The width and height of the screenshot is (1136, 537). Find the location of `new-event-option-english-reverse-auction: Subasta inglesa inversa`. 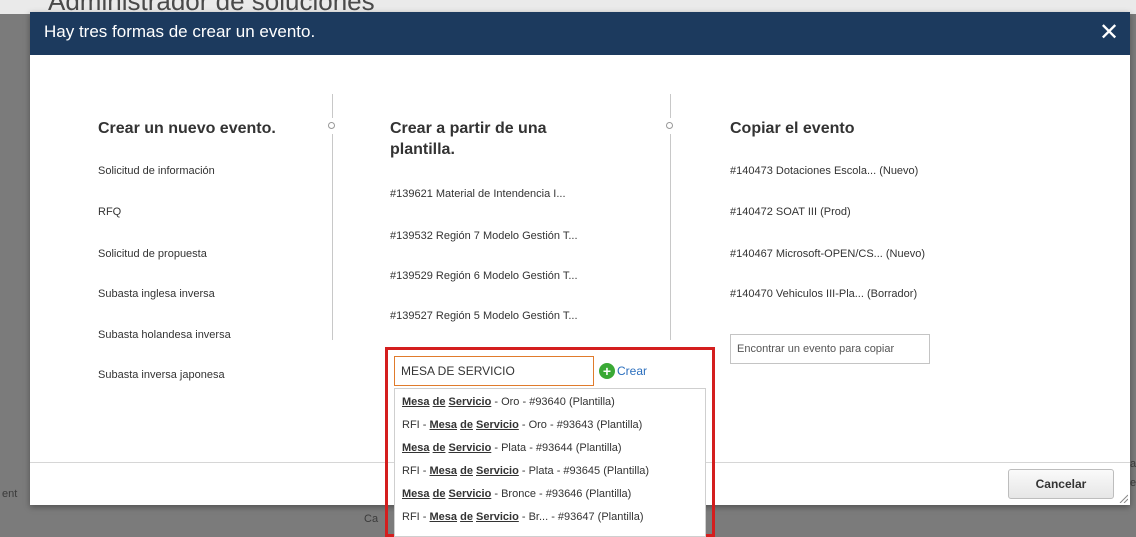

new-event-option-english-reverse-auction: Subasta inglesa inversa is located at coordinates (156, 294).